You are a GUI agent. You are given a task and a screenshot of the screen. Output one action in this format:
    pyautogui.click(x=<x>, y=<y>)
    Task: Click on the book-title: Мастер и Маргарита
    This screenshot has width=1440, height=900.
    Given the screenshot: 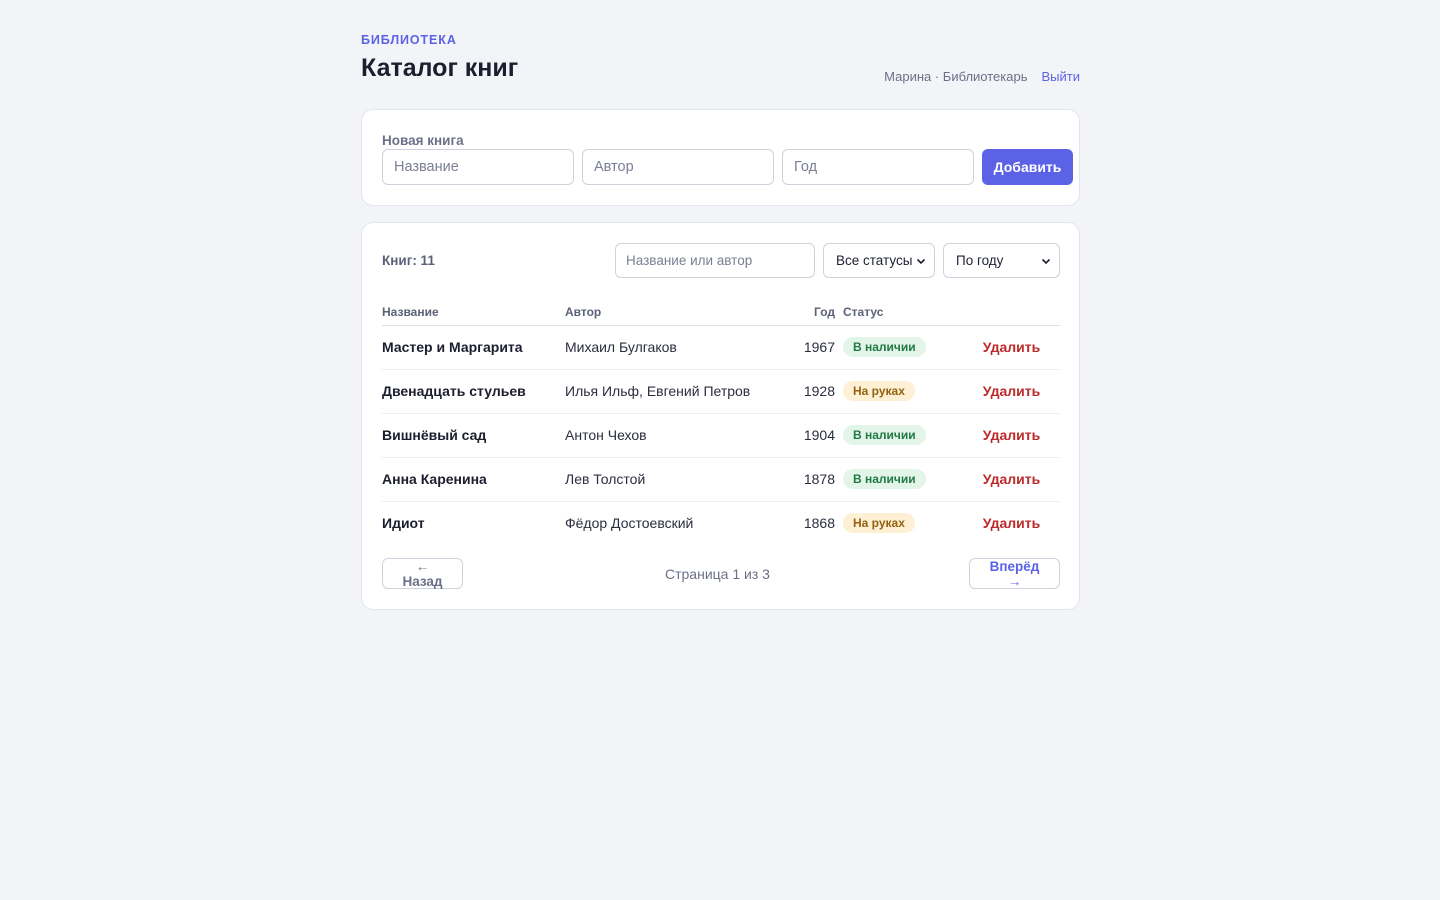 What is the action you would take?
    pyautogui.click(x=473, y=347)
    